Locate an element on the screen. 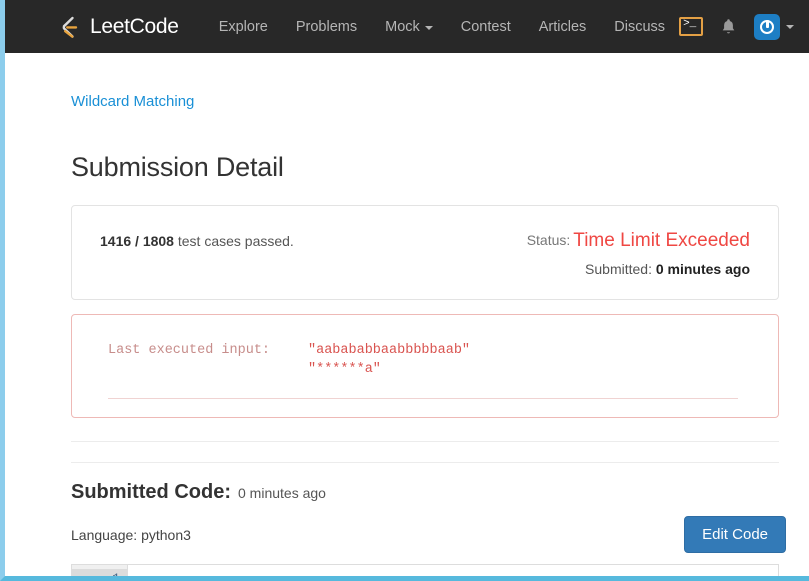  code-line-numbers: 1 2 3 is located at coordinates (100, 570).